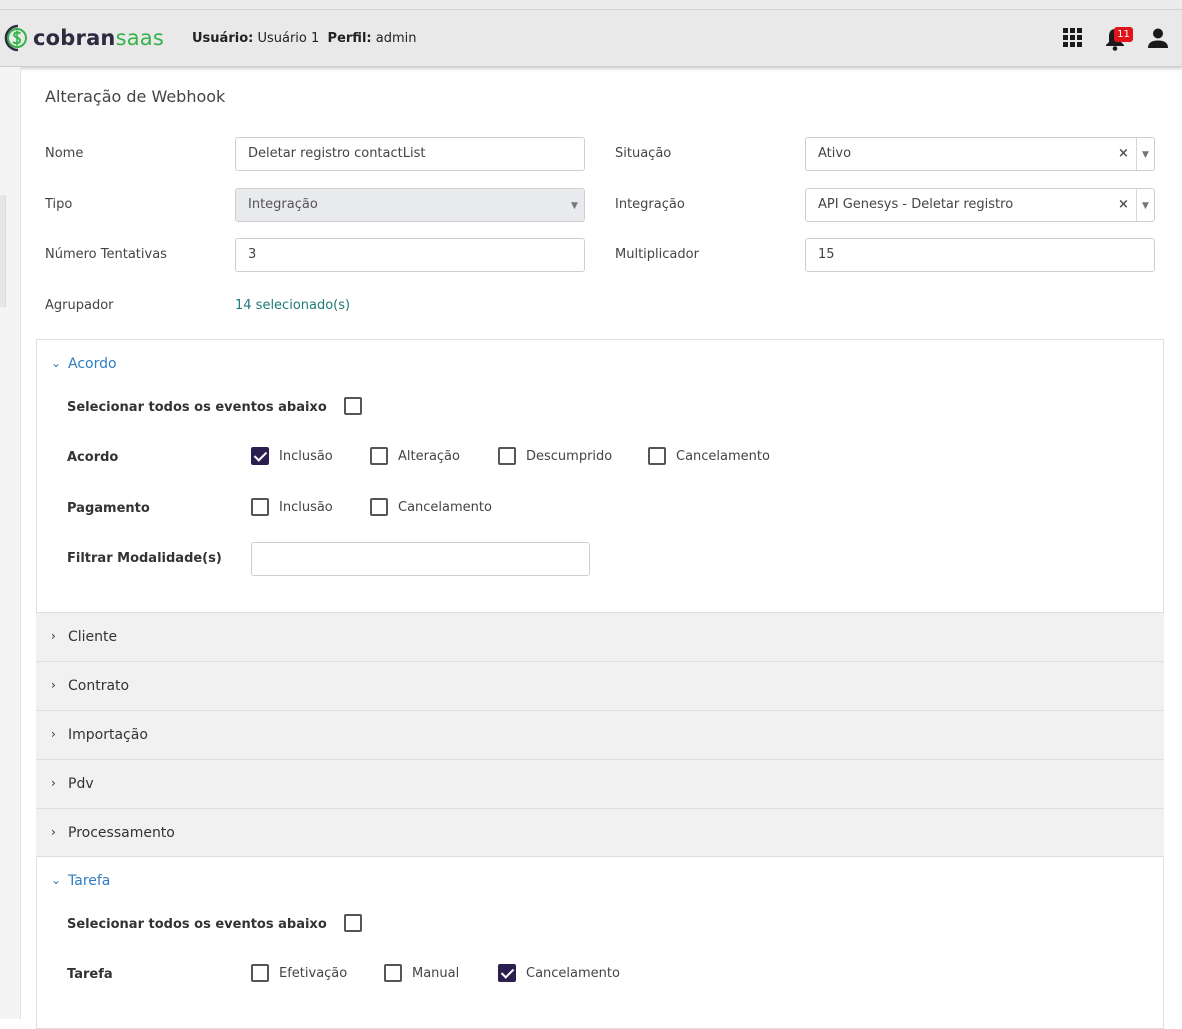 This screenshot has height=1029, width=1182. What do you see at coordinates (569, 456) in the screenshot?
I see `acordo-descumprido-label: Descumprido` at bounding box center [569, 456].